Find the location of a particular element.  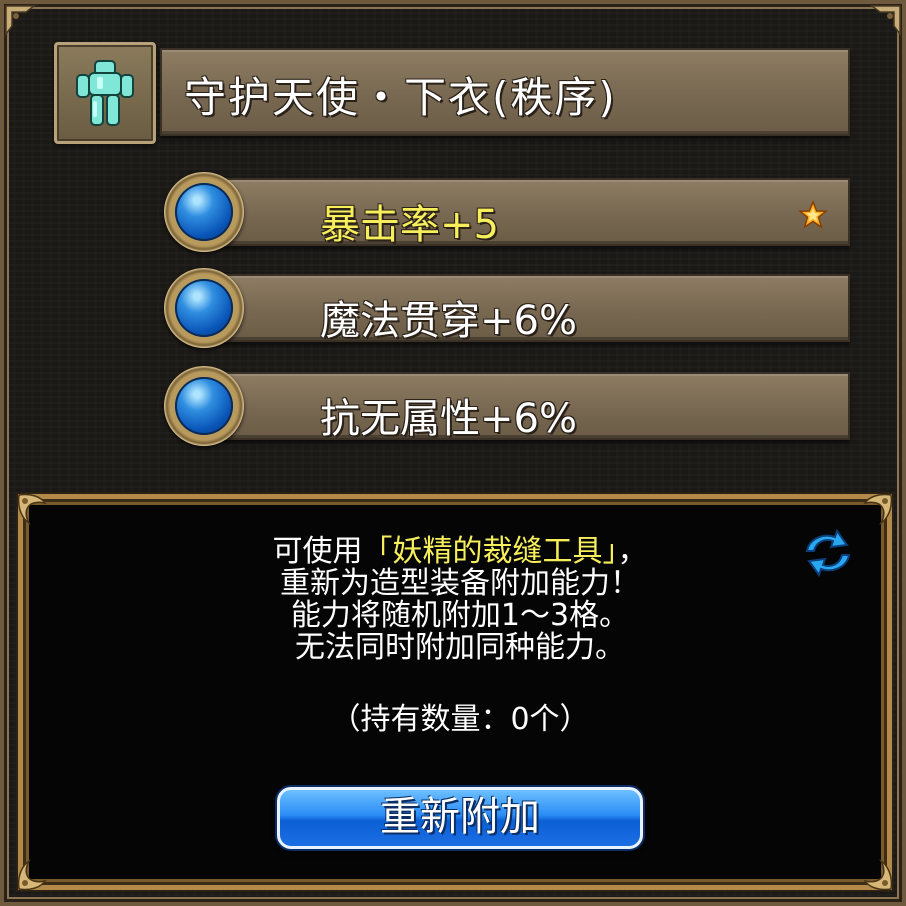

item-icon-slot is located at coordinates (105, 93).